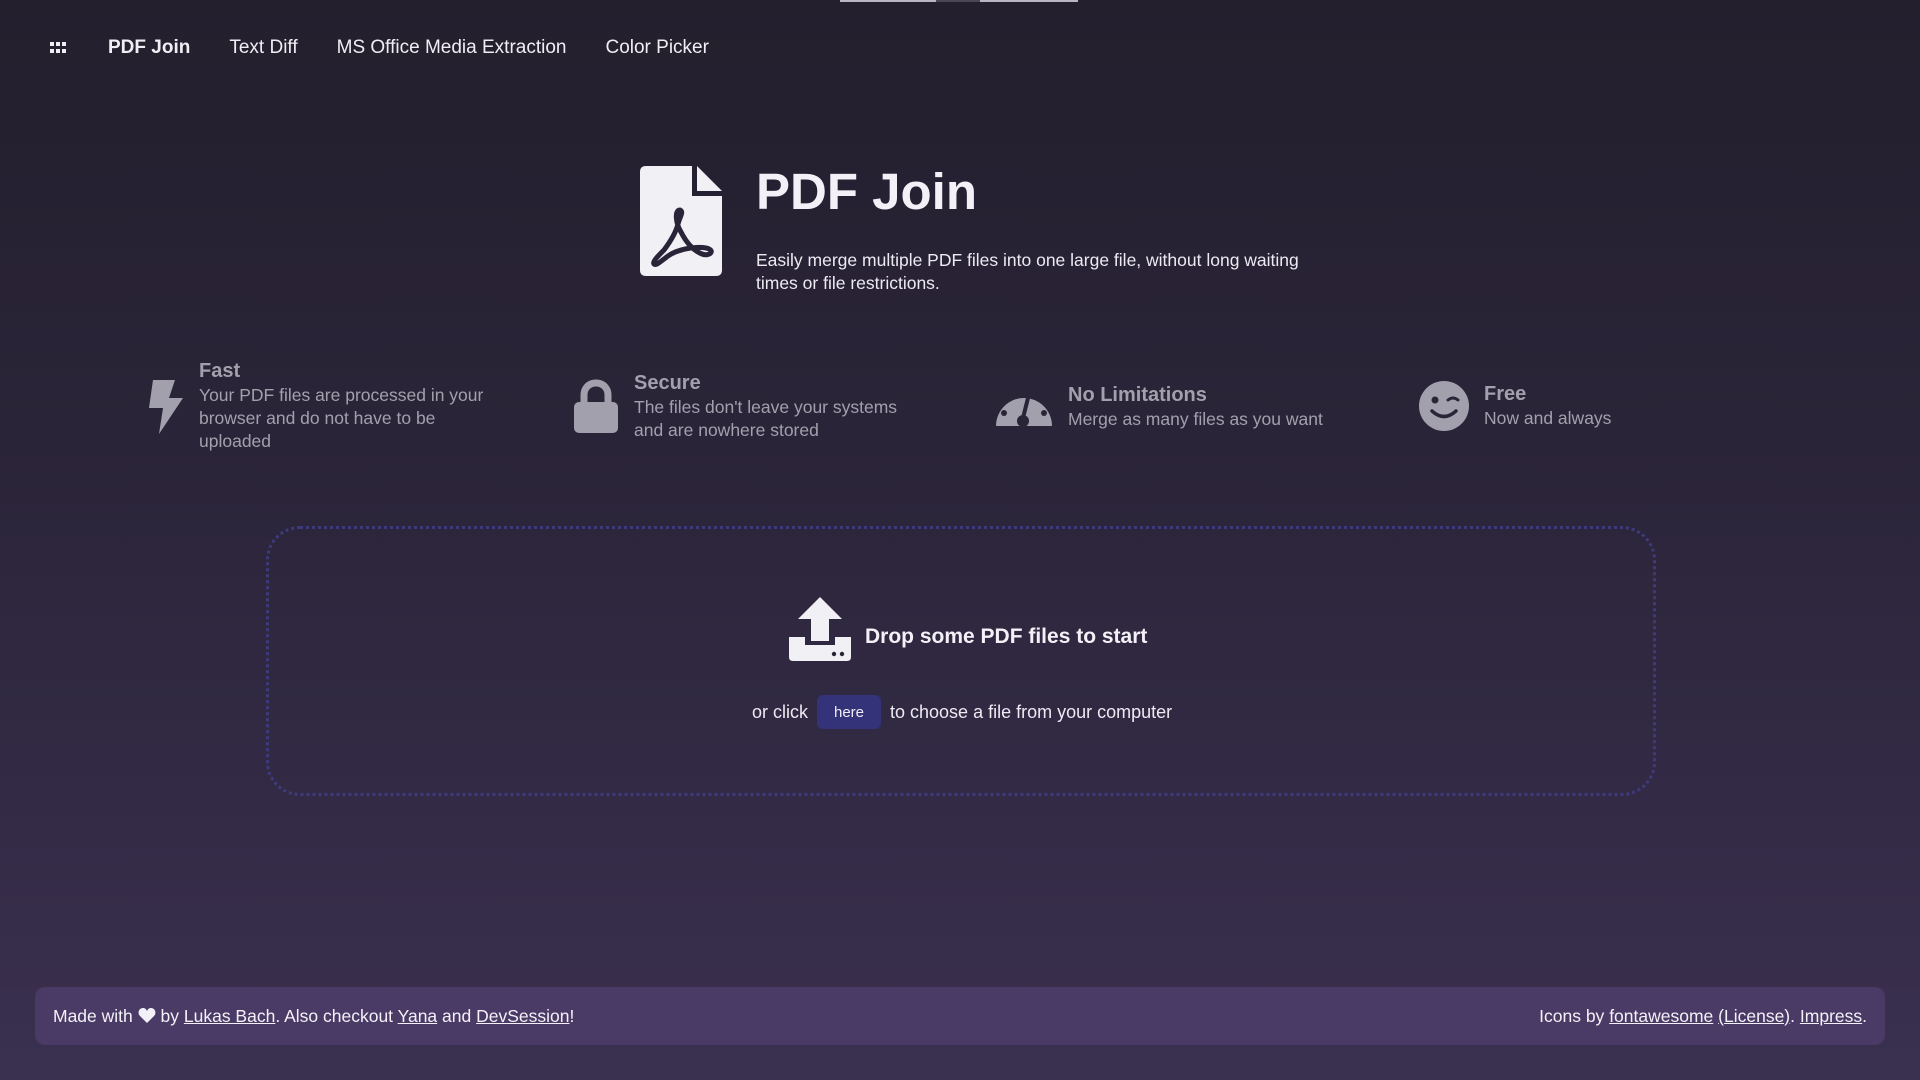  Describe the element at coordinates (1031, 711) in the screenshot. I see `dropzone-post-text: to choose a file from your computer` at that location.